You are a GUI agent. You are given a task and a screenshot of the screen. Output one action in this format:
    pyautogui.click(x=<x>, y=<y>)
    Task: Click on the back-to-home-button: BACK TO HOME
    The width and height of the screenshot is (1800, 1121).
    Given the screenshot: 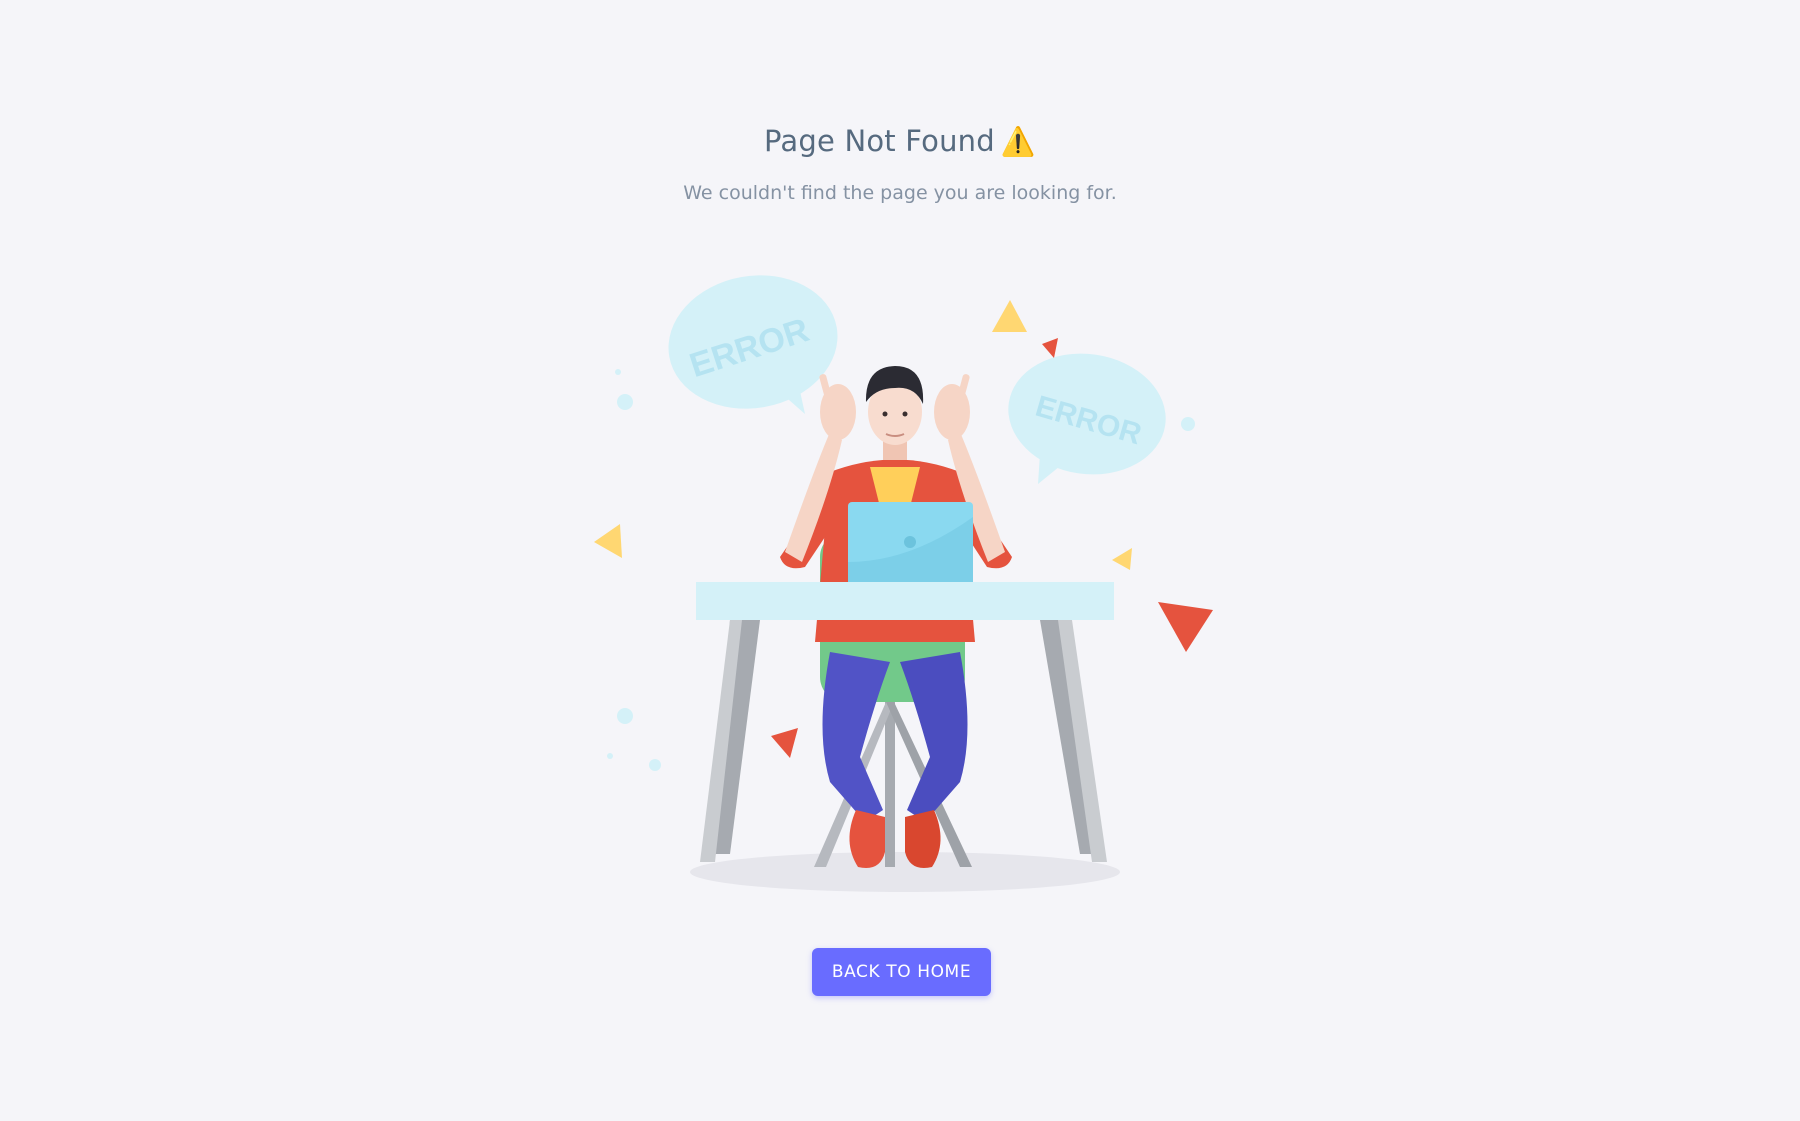 What is the action you would take?
    pyautogui.click(x=901, y=972)
    